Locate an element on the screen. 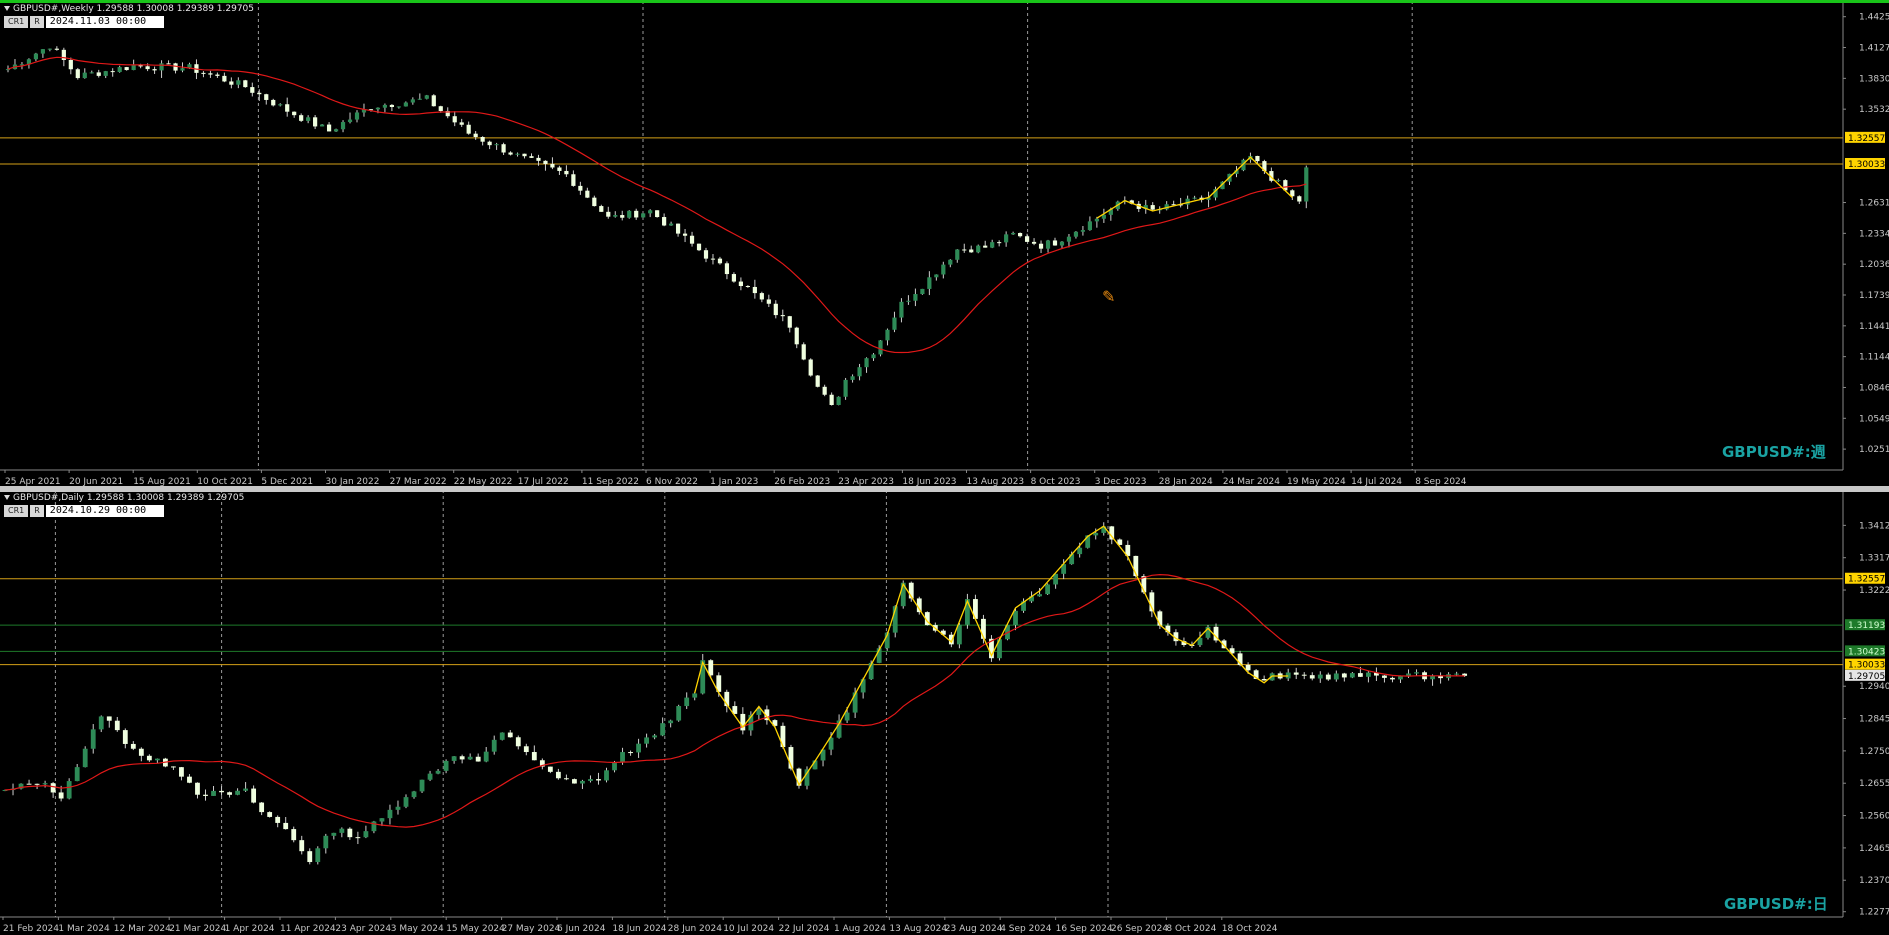  y-tick-label: 1.26315 is located at coordinates (1874, 204).